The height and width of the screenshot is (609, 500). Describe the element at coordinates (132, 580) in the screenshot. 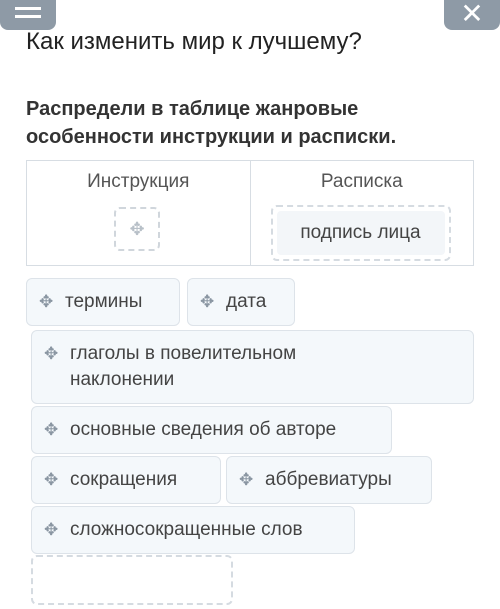

I see `chip-drop-slot` at that location.